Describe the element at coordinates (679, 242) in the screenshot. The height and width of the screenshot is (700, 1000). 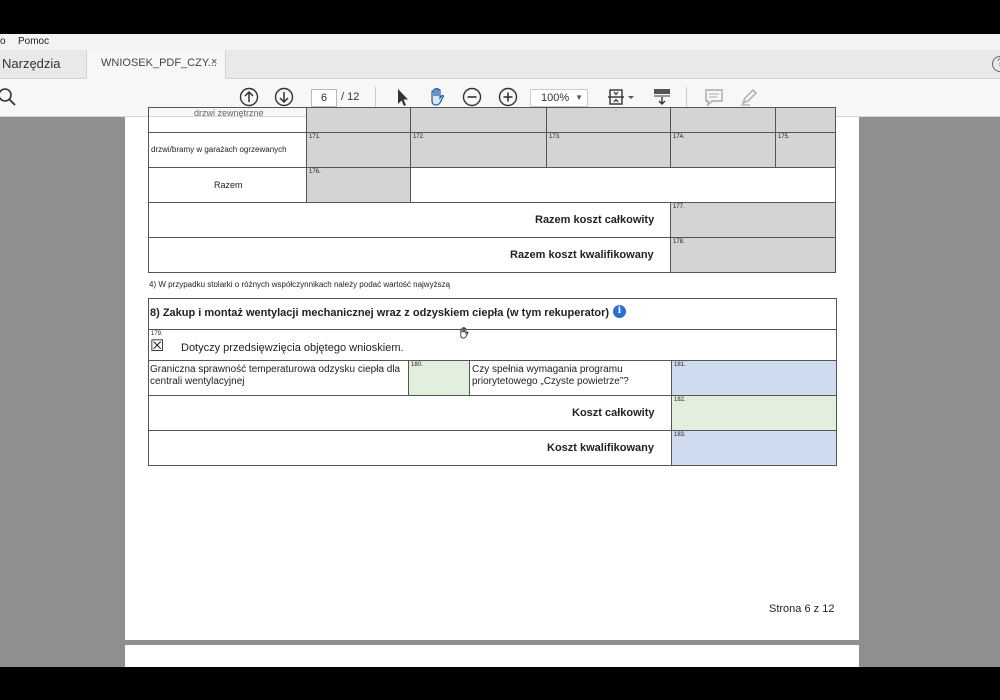
I see `cell-number: 178.` at that location.